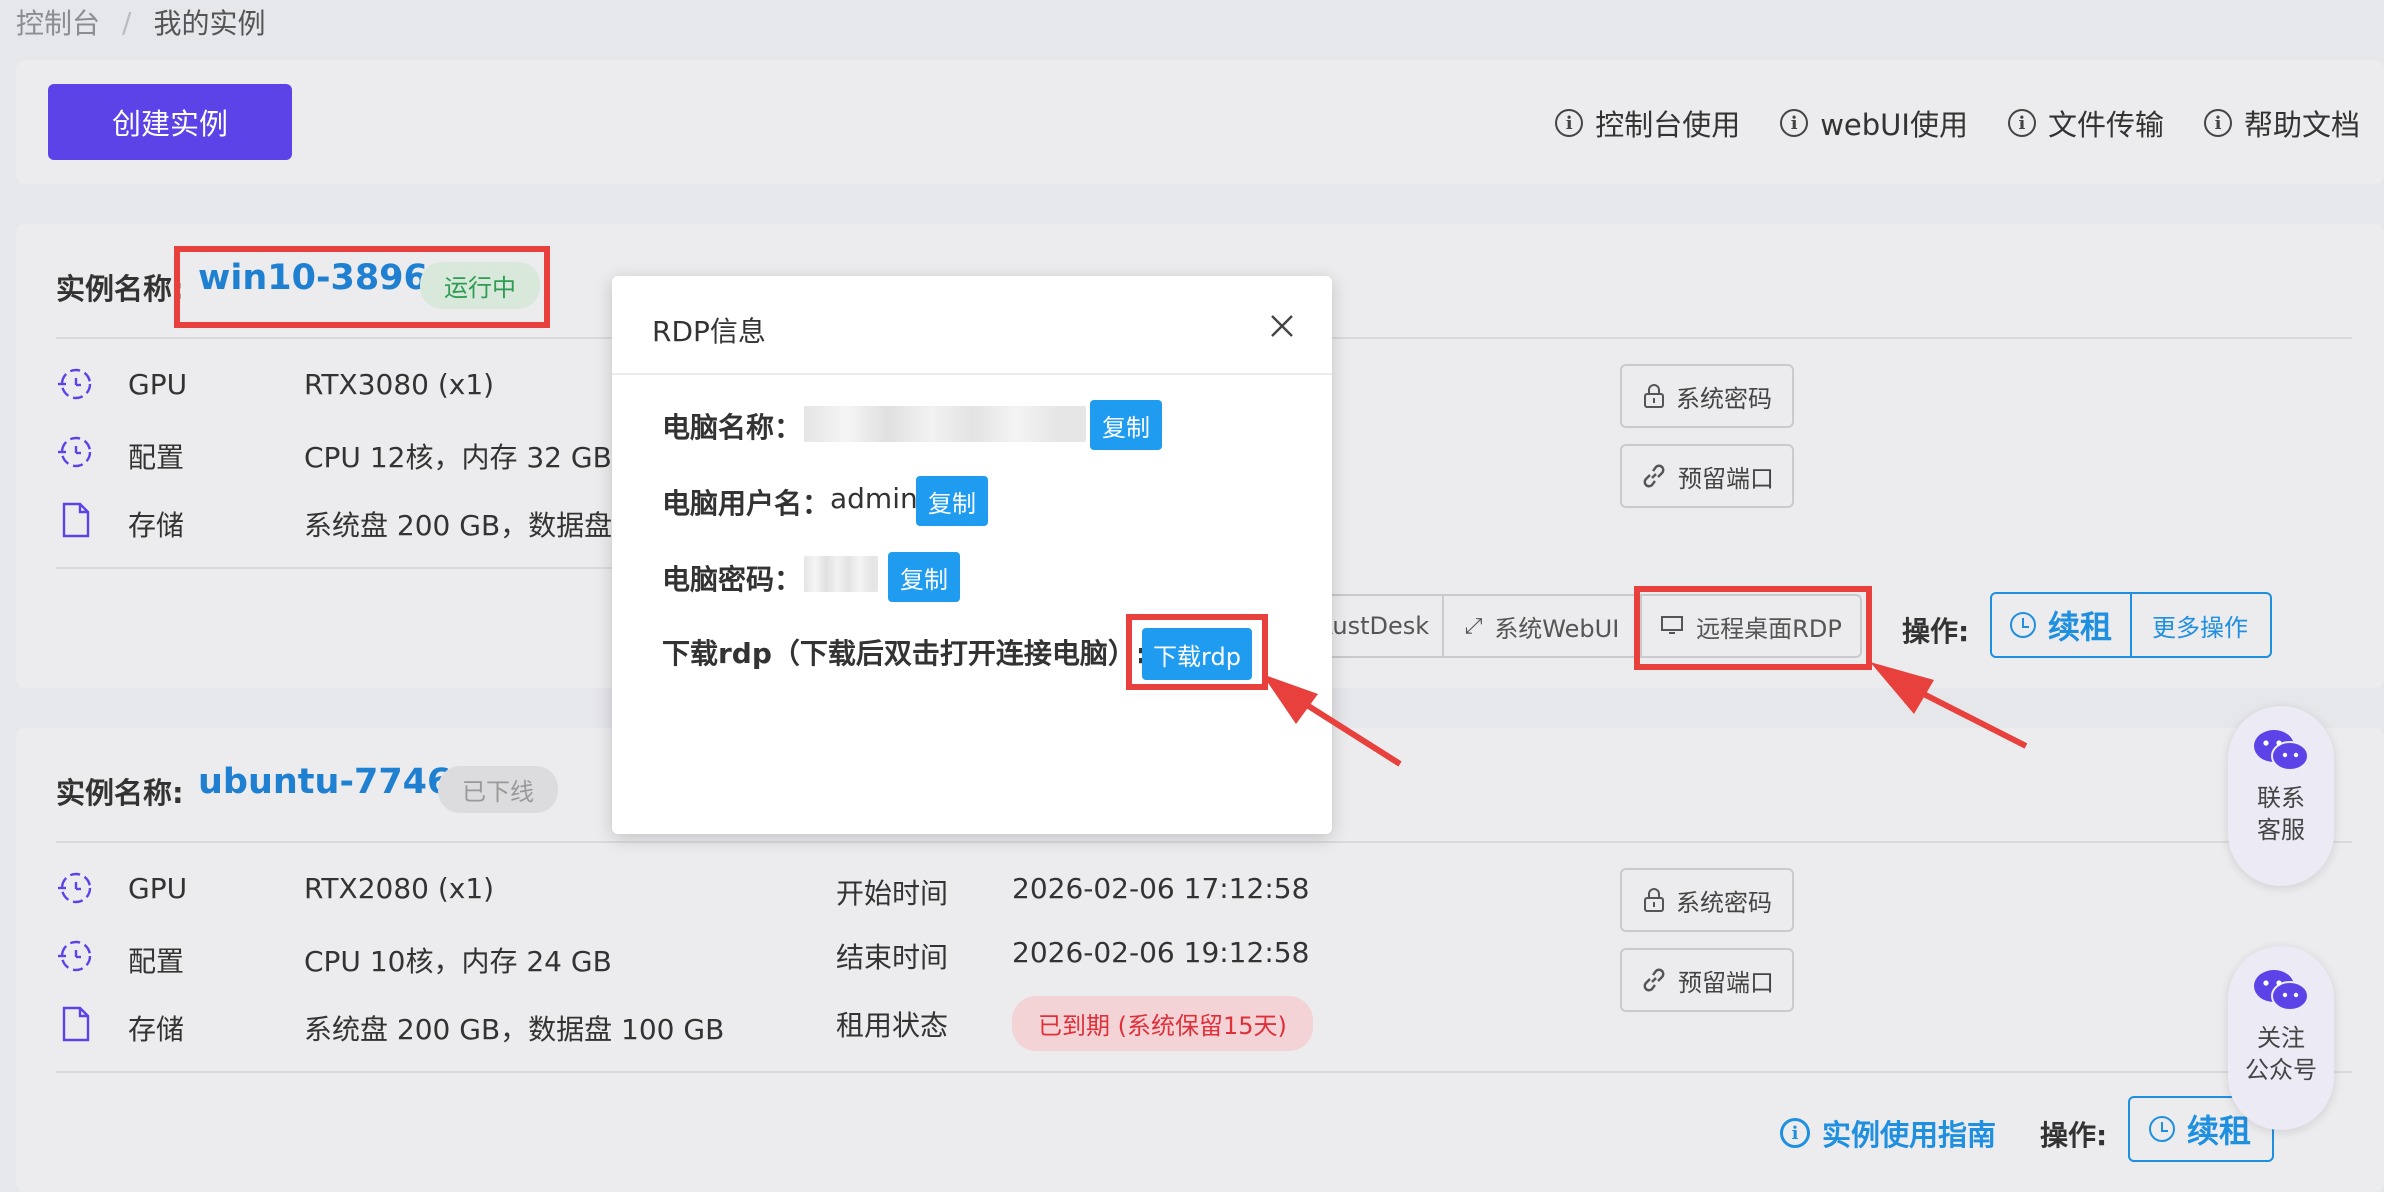 The image size is (2384, 1192). I want to click on annotation-highlight, so click(1753, 628).